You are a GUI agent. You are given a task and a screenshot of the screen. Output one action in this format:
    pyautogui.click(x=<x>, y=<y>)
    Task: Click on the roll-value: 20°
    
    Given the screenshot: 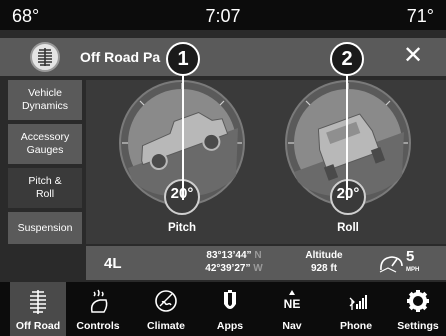 What is the action you would take?
    pyautogui.click(x=348, y=193)
    